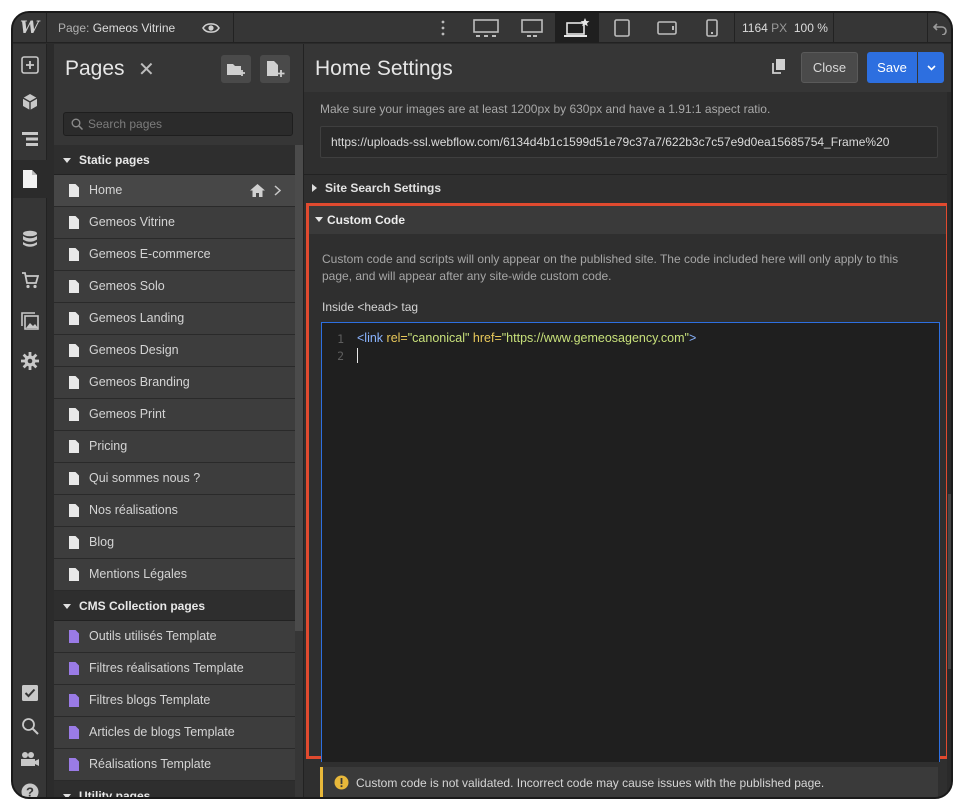  What do you see at coordinates (30, 361) in the screenshot?
I see `settings-gear-icon` at bounding box center [30, 361].